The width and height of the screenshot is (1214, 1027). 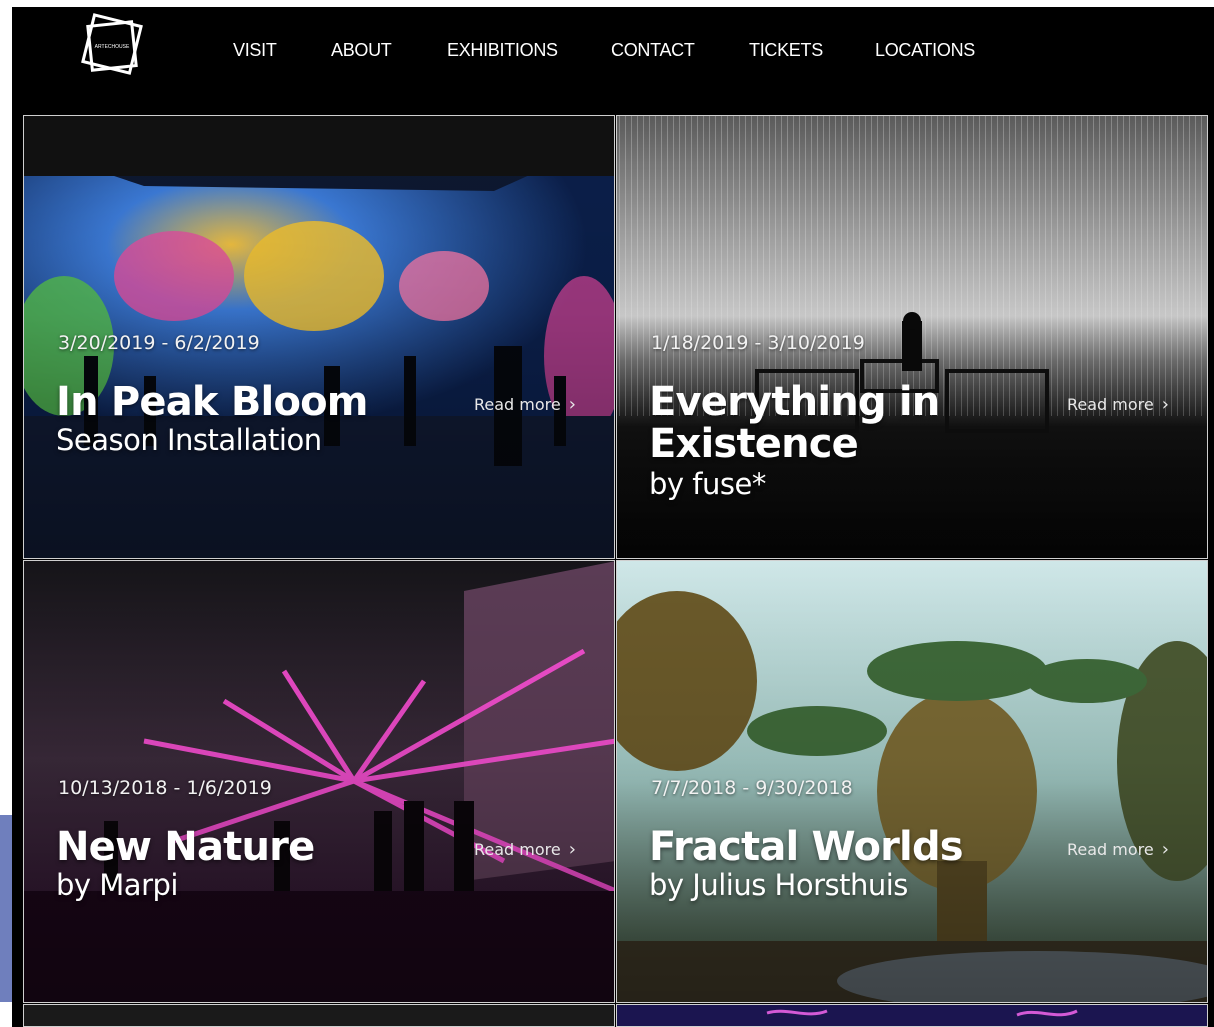 I want to click on exhibition-dates: 1/18/2019 - 3/10/2019, so click(x=758, y=343).